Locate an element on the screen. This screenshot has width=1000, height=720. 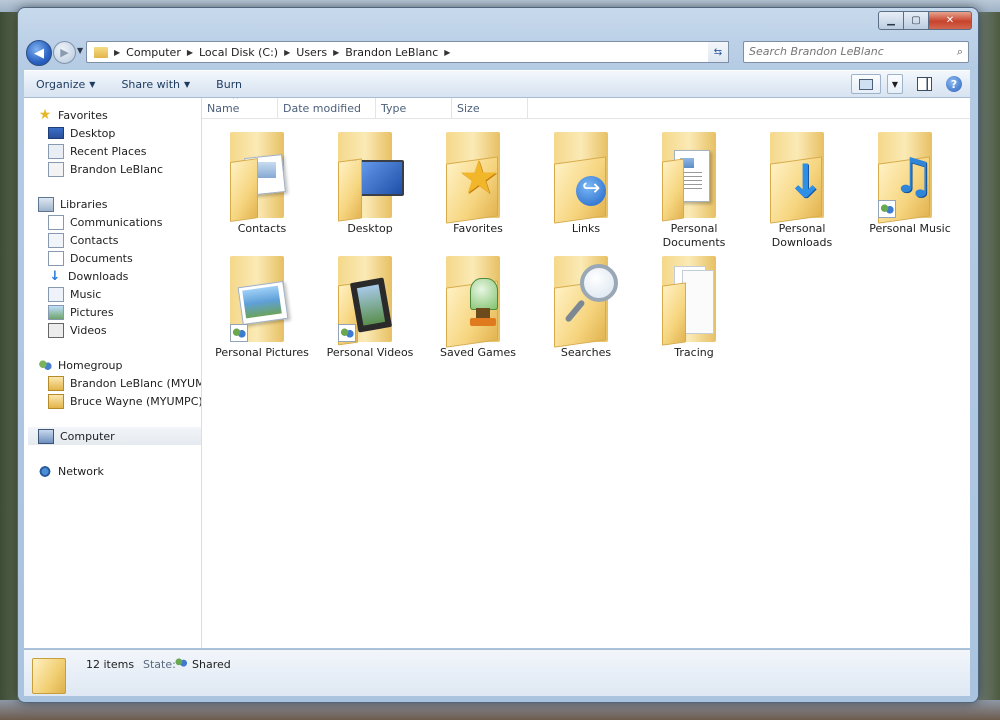
favorites-folder-icon: ★ is located at coordinates (473, 175).